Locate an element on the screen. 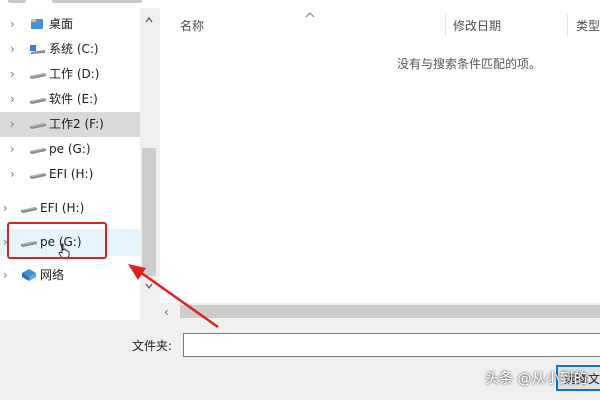 The image size is (600, 400). nav-item-network: › 网络 is located at coordinates (70, 275).